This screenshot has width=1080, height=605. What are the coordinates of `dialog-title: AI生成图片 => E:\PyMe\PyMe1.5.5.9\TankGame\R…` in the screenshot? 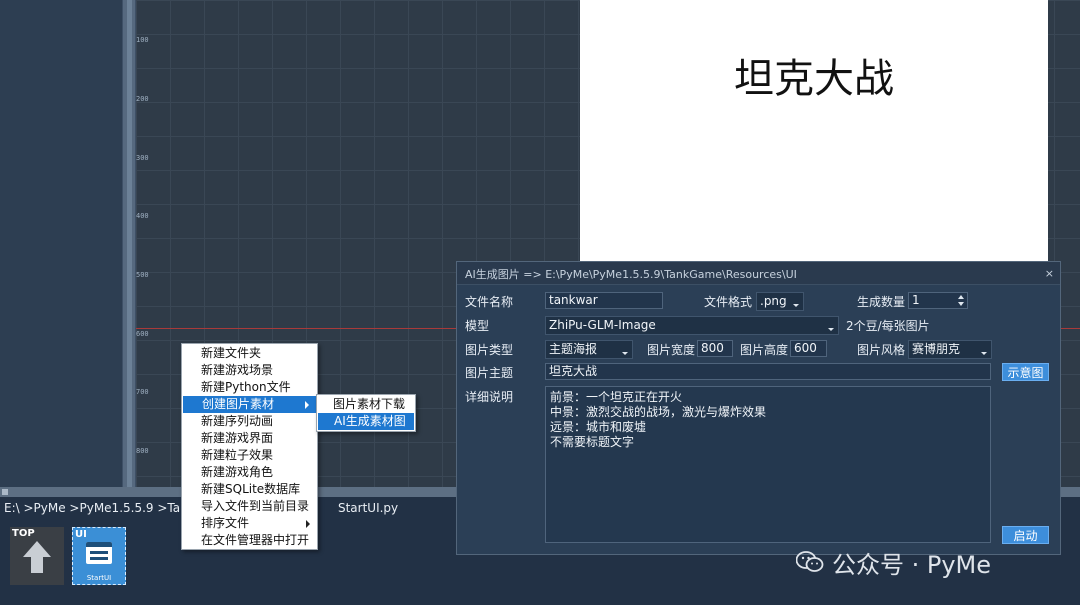 It's located at (631, 274).